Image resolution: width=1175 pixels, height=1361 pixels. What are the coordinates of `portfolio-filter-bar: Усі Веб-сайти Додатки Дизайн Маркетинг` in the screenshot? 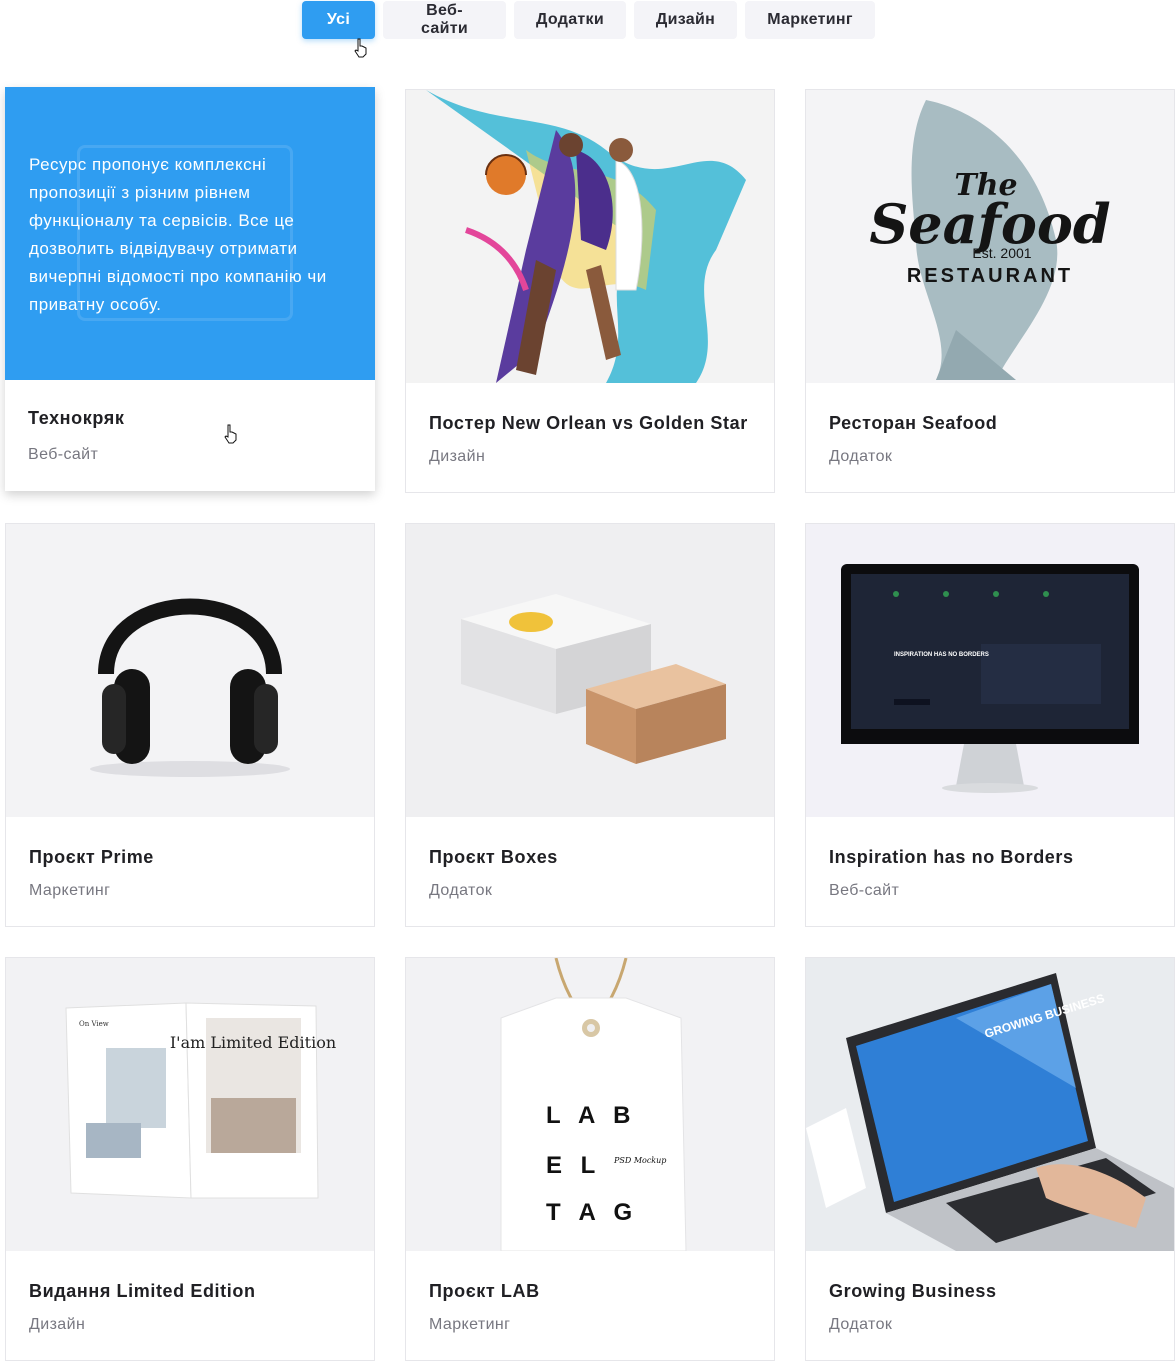 It's located at (588, 20).